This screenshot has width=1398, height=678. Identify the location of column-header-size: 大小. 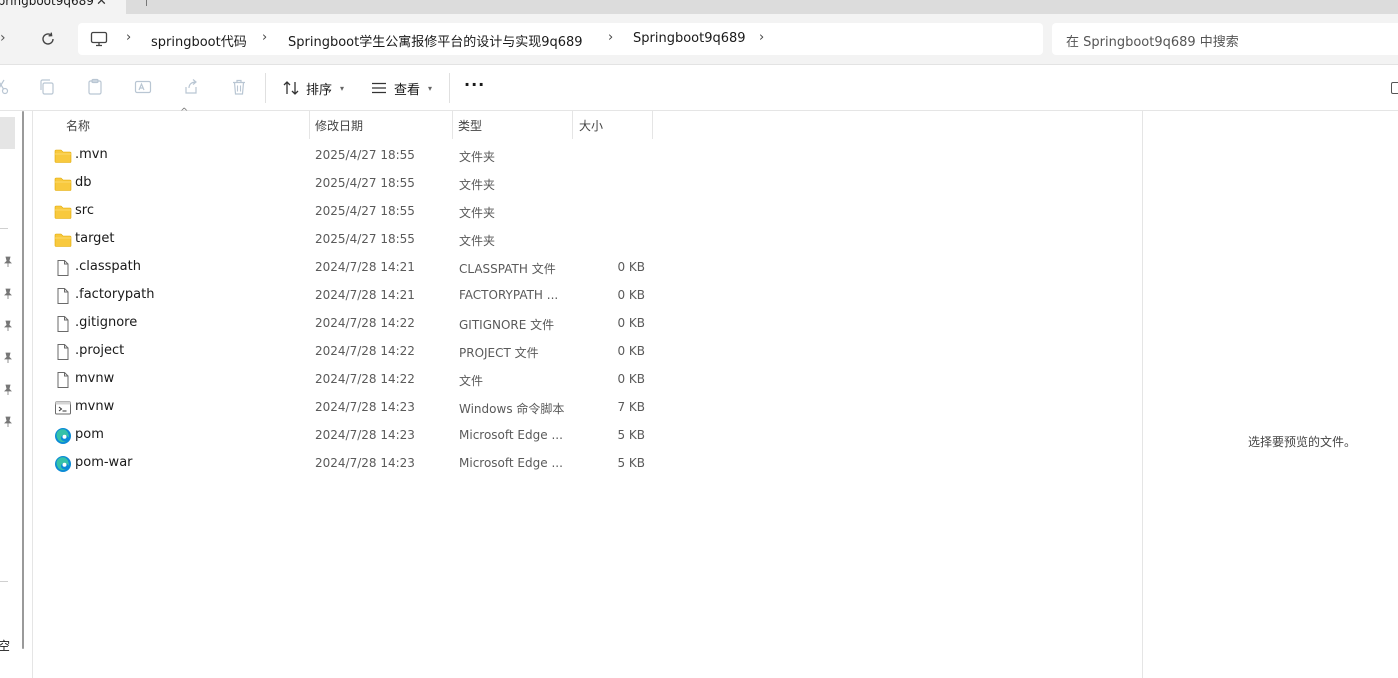
(591, 125).